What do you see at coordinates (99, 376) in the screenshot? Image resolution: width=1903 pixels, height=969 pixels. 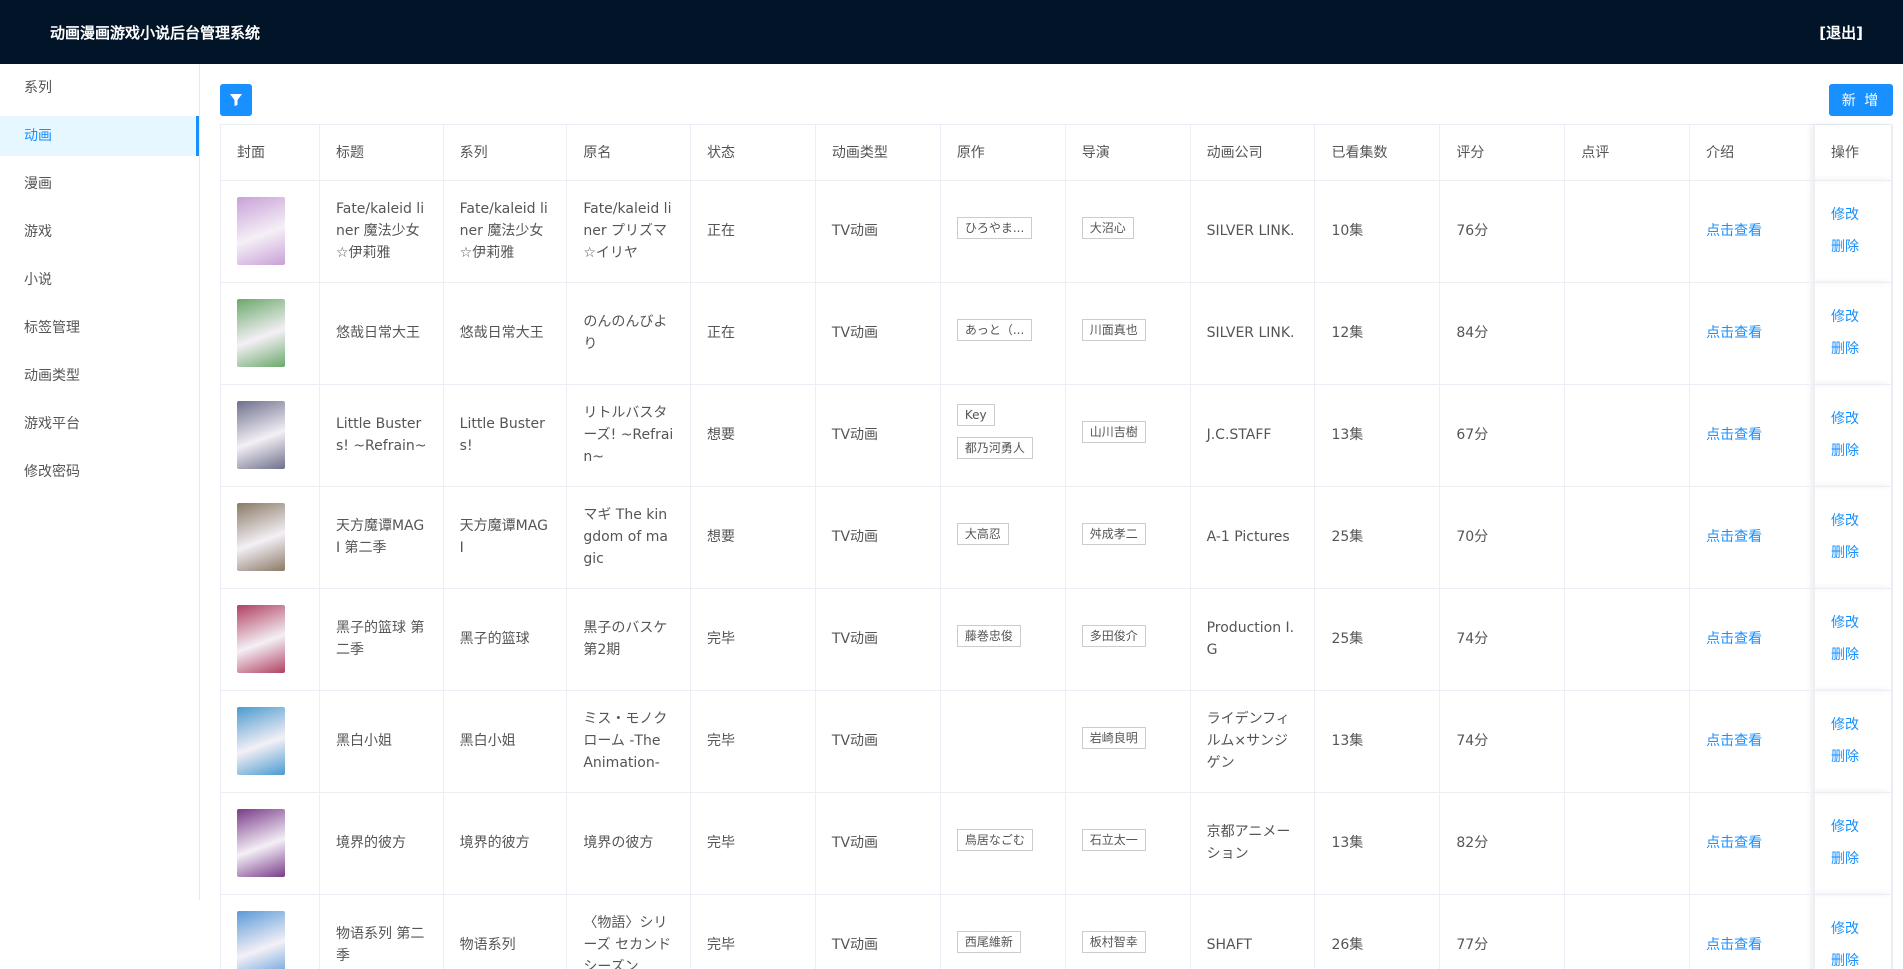 I see `sidebar-item: 动画类型` at bounding box center [99, 376].